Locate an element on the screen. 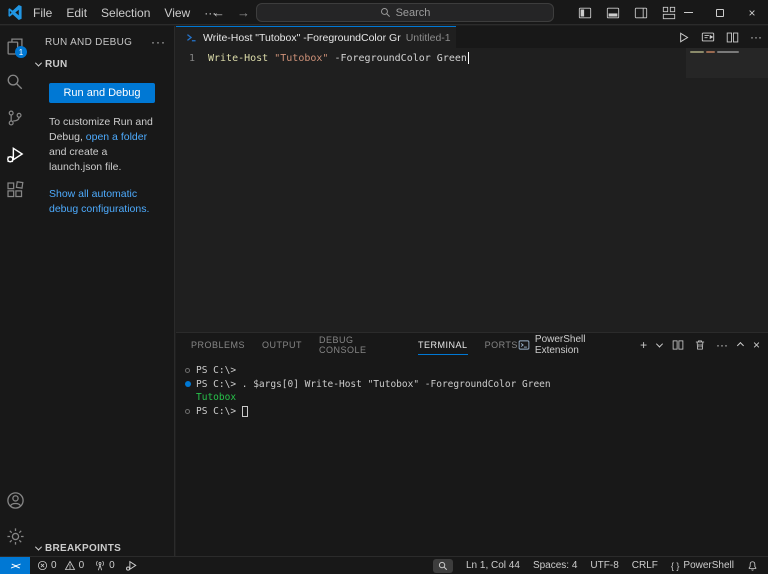  maximize-panel-chevron-icon is located at coordinates (740, 345).